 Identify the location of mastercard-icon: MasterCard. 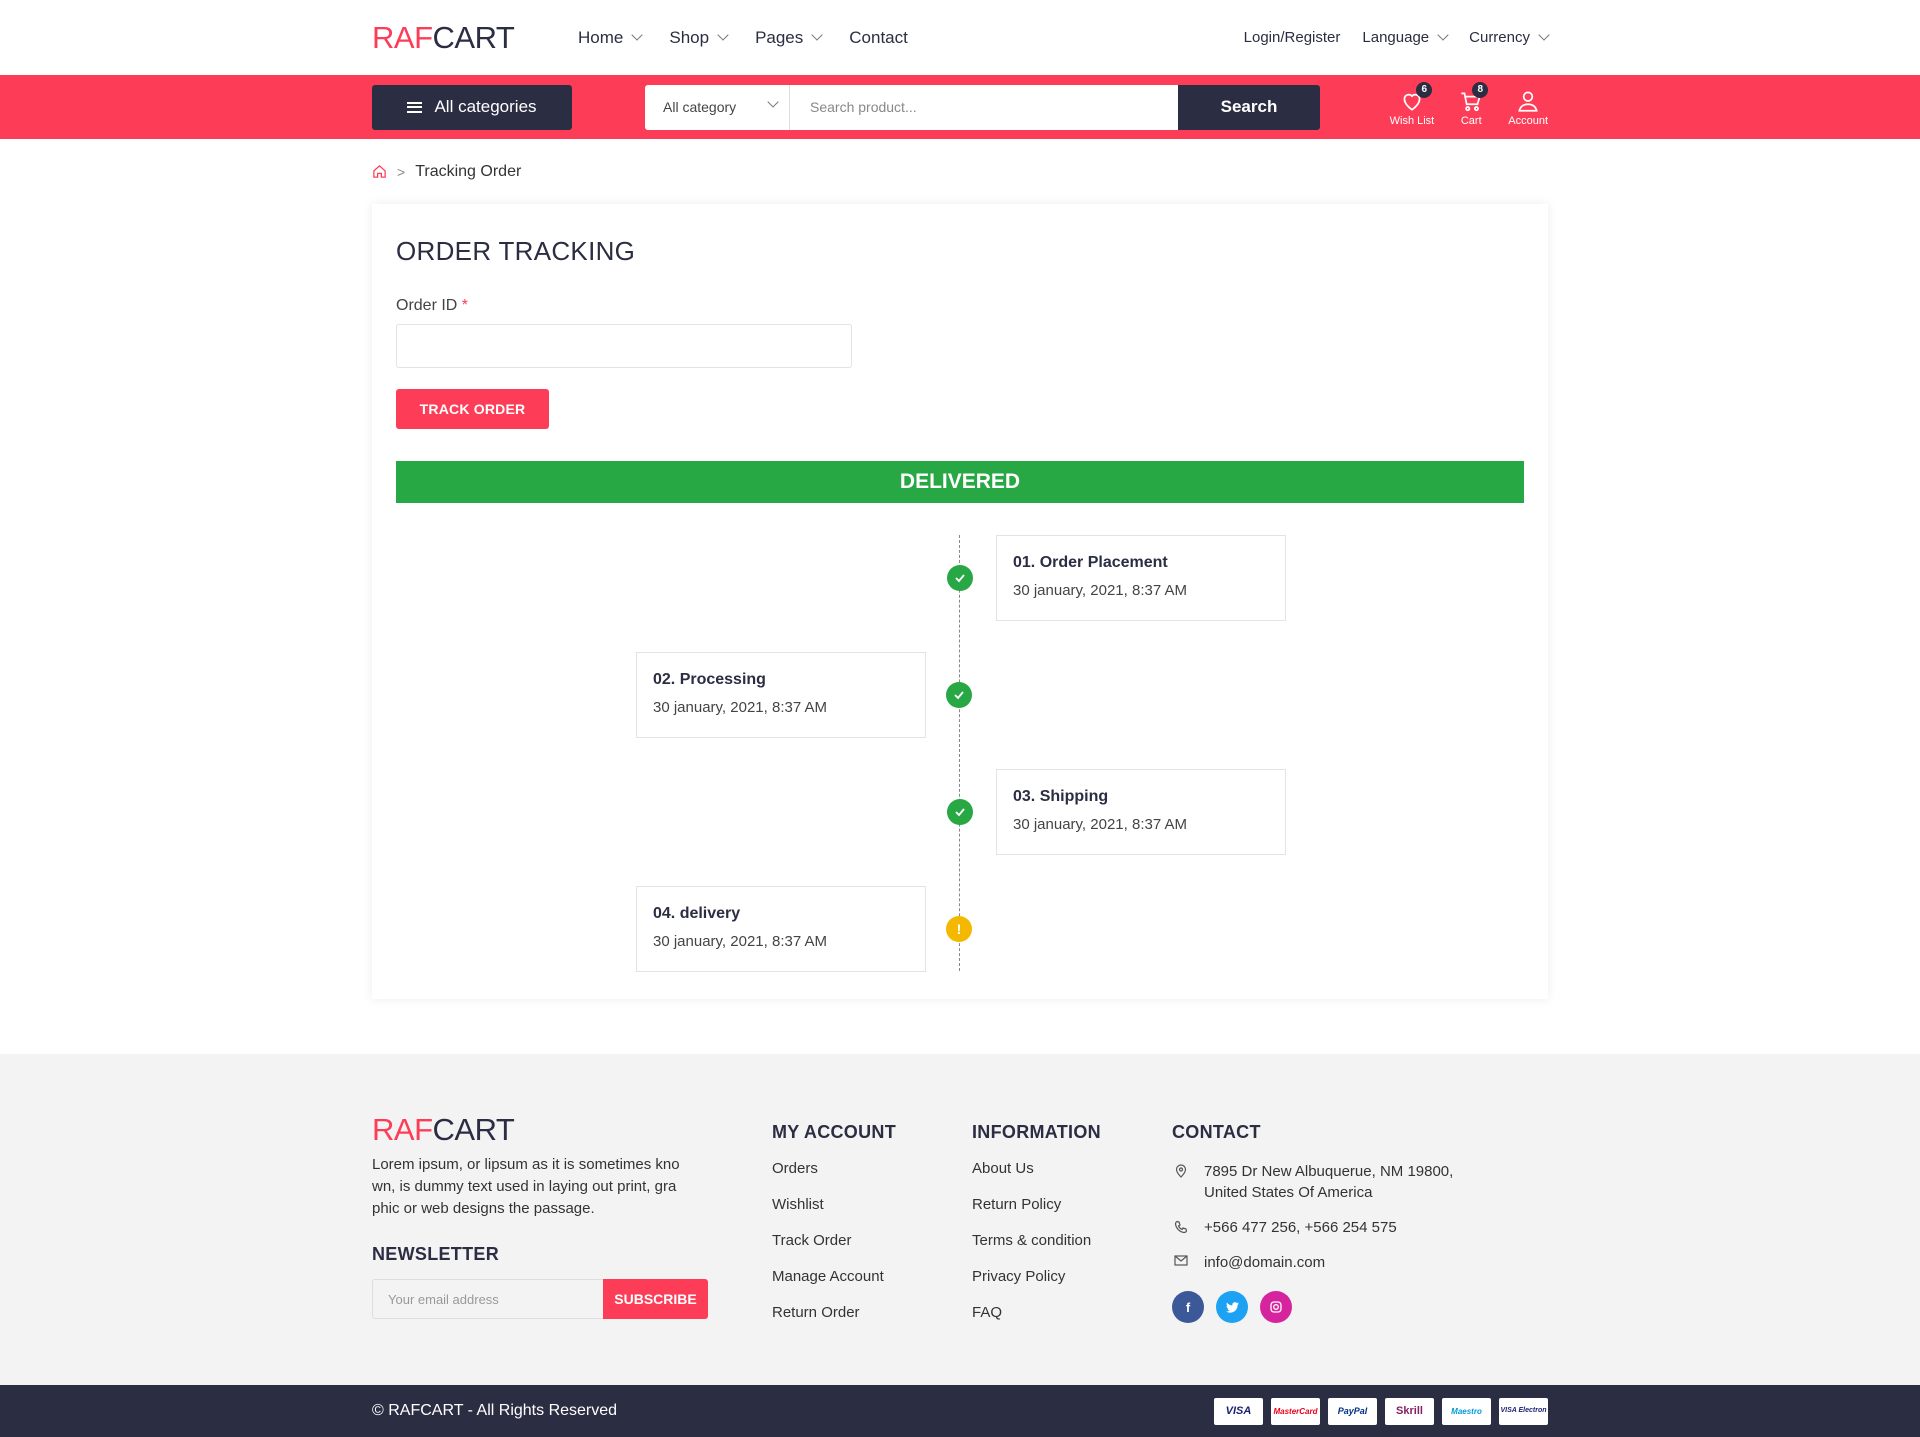
(1295, 1411).